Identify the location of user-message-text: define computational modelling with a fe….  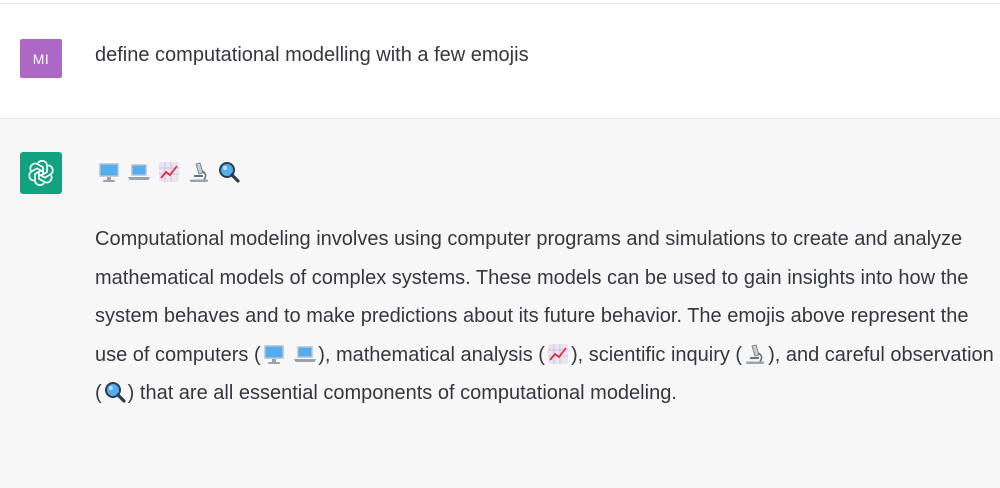
(312, 55).